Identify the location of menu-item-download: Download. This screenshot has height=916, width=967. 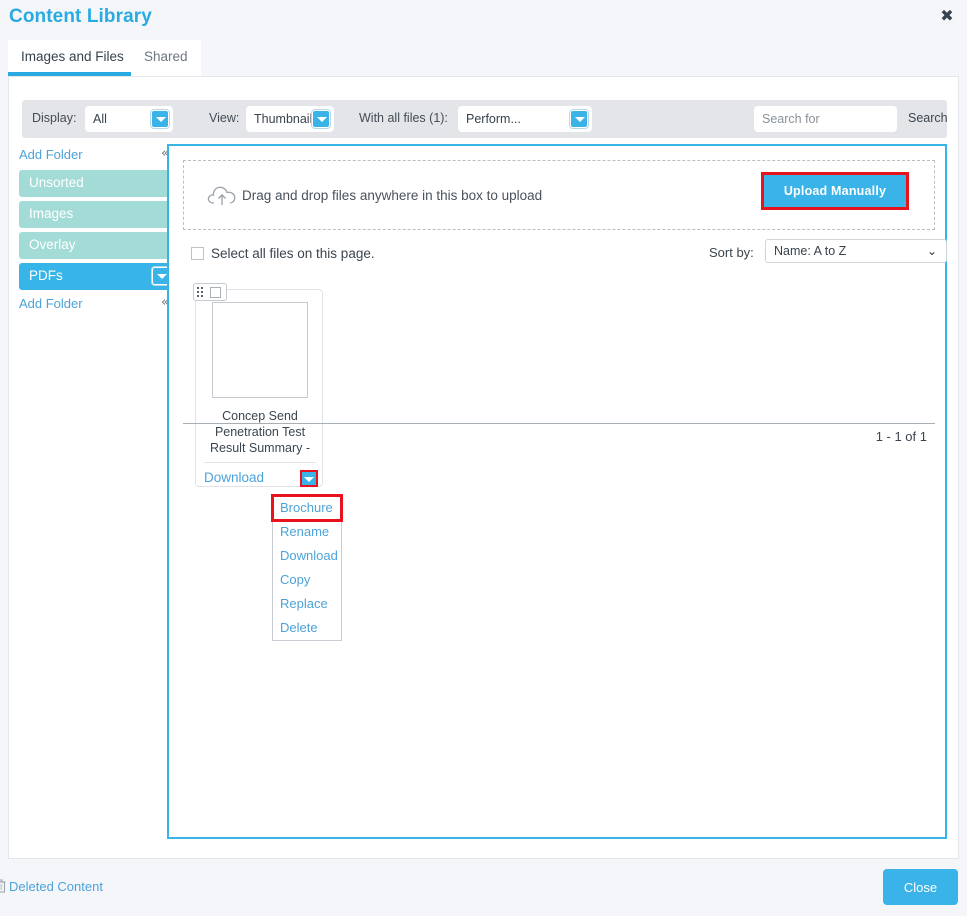
(307, 556).